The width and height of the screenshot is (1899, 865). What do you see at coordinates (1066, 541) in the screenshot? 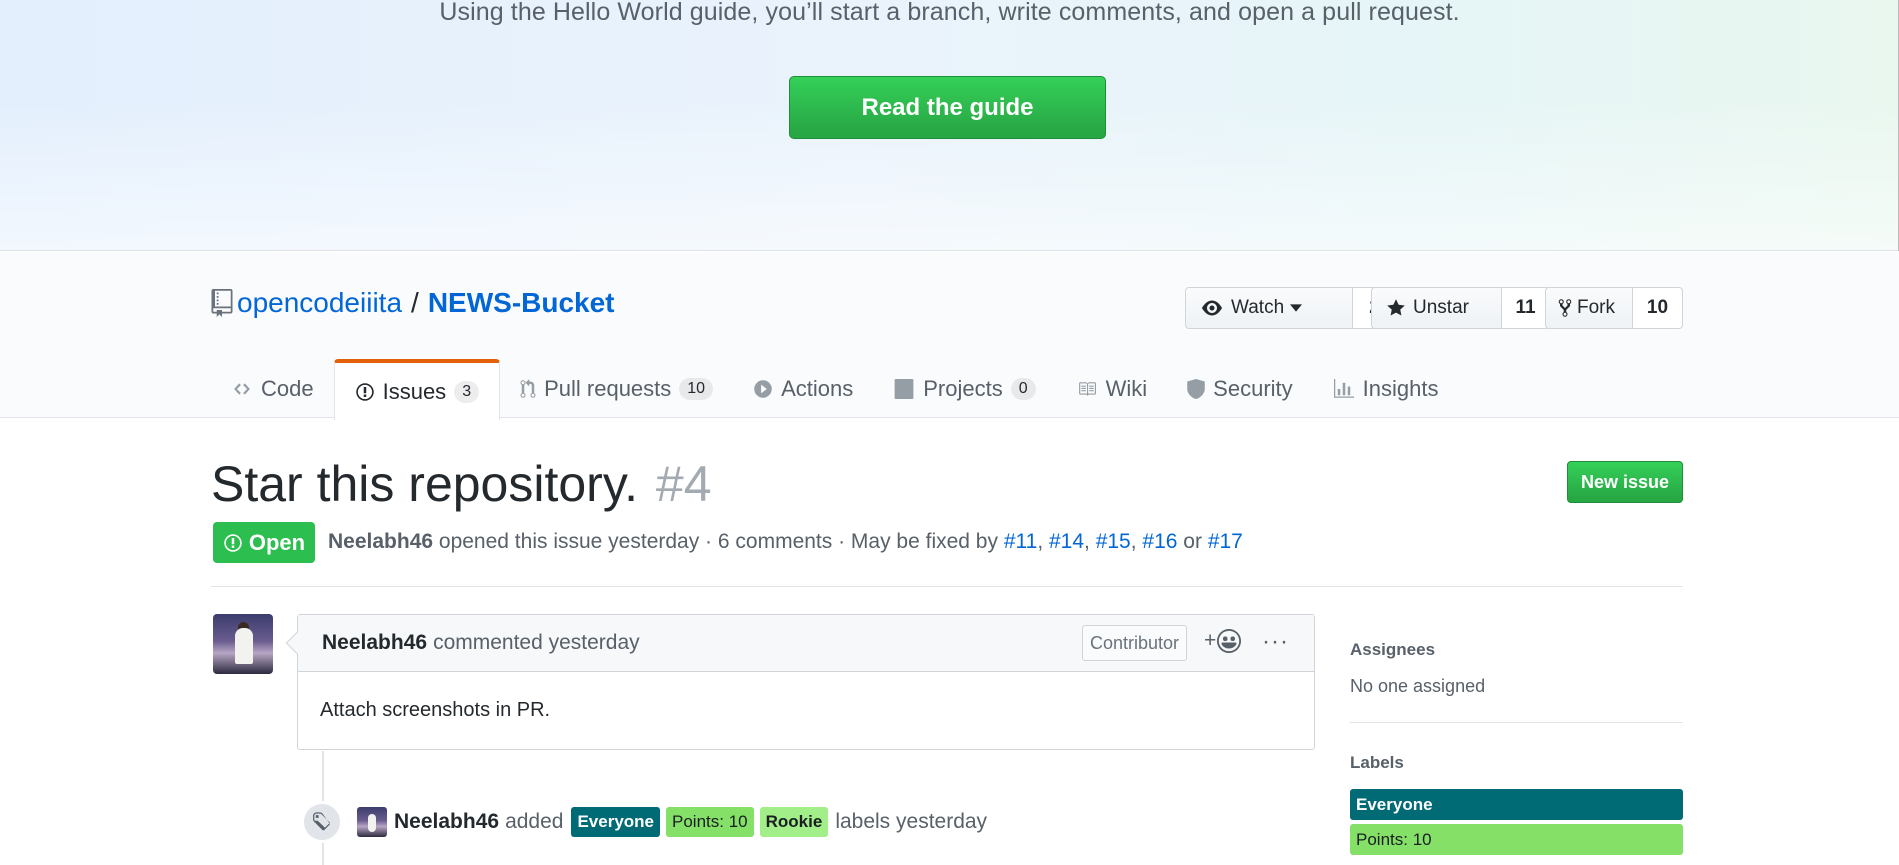
I see `fixed-by-link-14: #14` at bounding box center [1066, 541].